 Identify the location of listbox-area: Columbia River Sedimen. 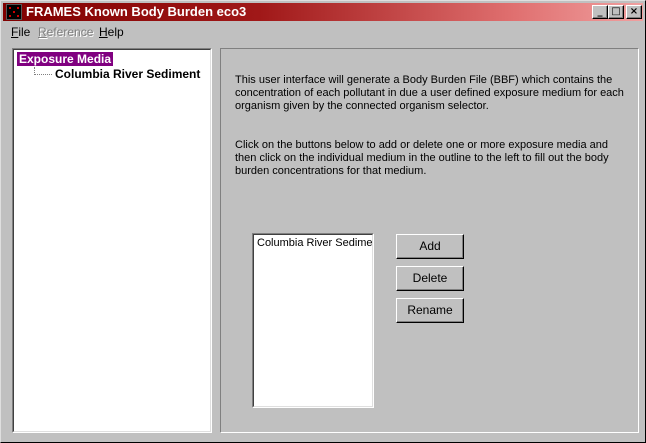
(313, 320).